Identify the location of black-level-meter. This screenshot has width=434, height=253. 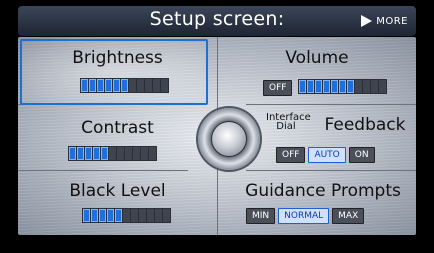
(126, 215).